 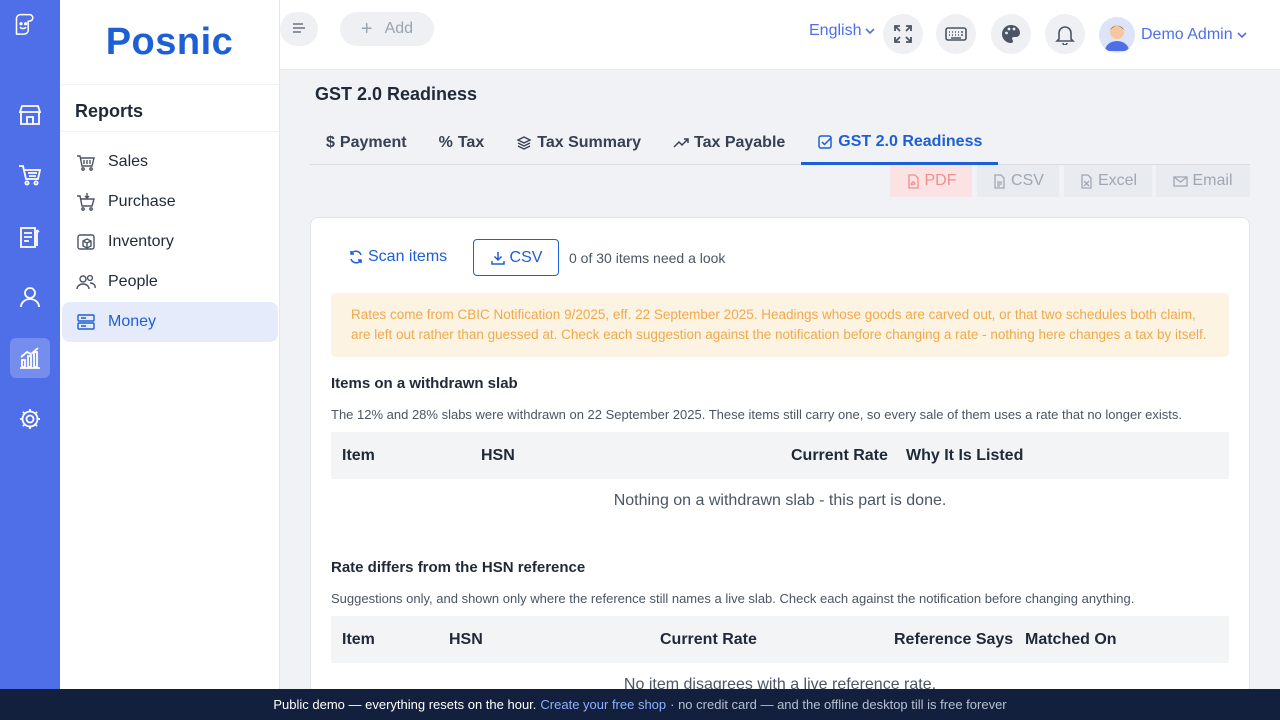 What do you see at coordinates (458, 567) in the screenshot?
I see `differs-section-title: Rate differs from the HSN reference` at bounding box center [458, 567].